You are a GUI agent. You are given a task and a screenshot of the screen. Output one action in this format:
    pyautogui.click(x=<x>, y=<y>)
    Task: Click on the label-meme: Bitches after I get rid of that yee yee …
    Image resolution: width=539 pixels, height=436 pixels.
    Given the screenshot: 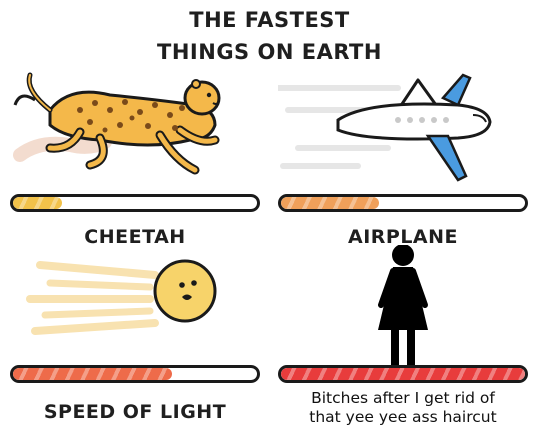 What is the action you would take?
    pyautogui.click(x=403, y=408)
    